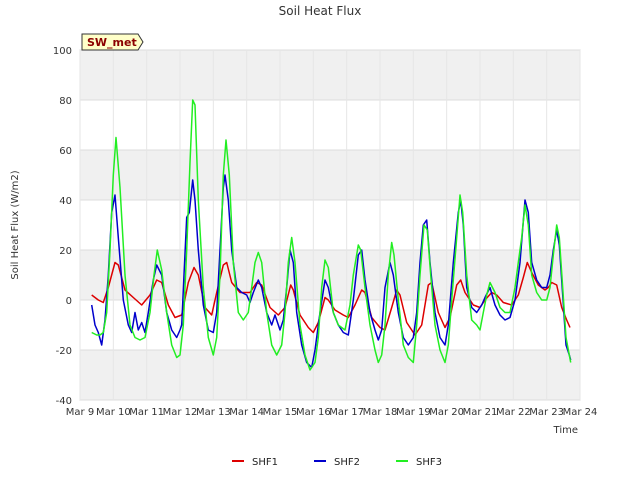 This screenshot has height=480, width=640. What do you see at coordinates (65, 101) in the screenshot?
I see `y-tick-label: 80` at bounding box center [65, 101].